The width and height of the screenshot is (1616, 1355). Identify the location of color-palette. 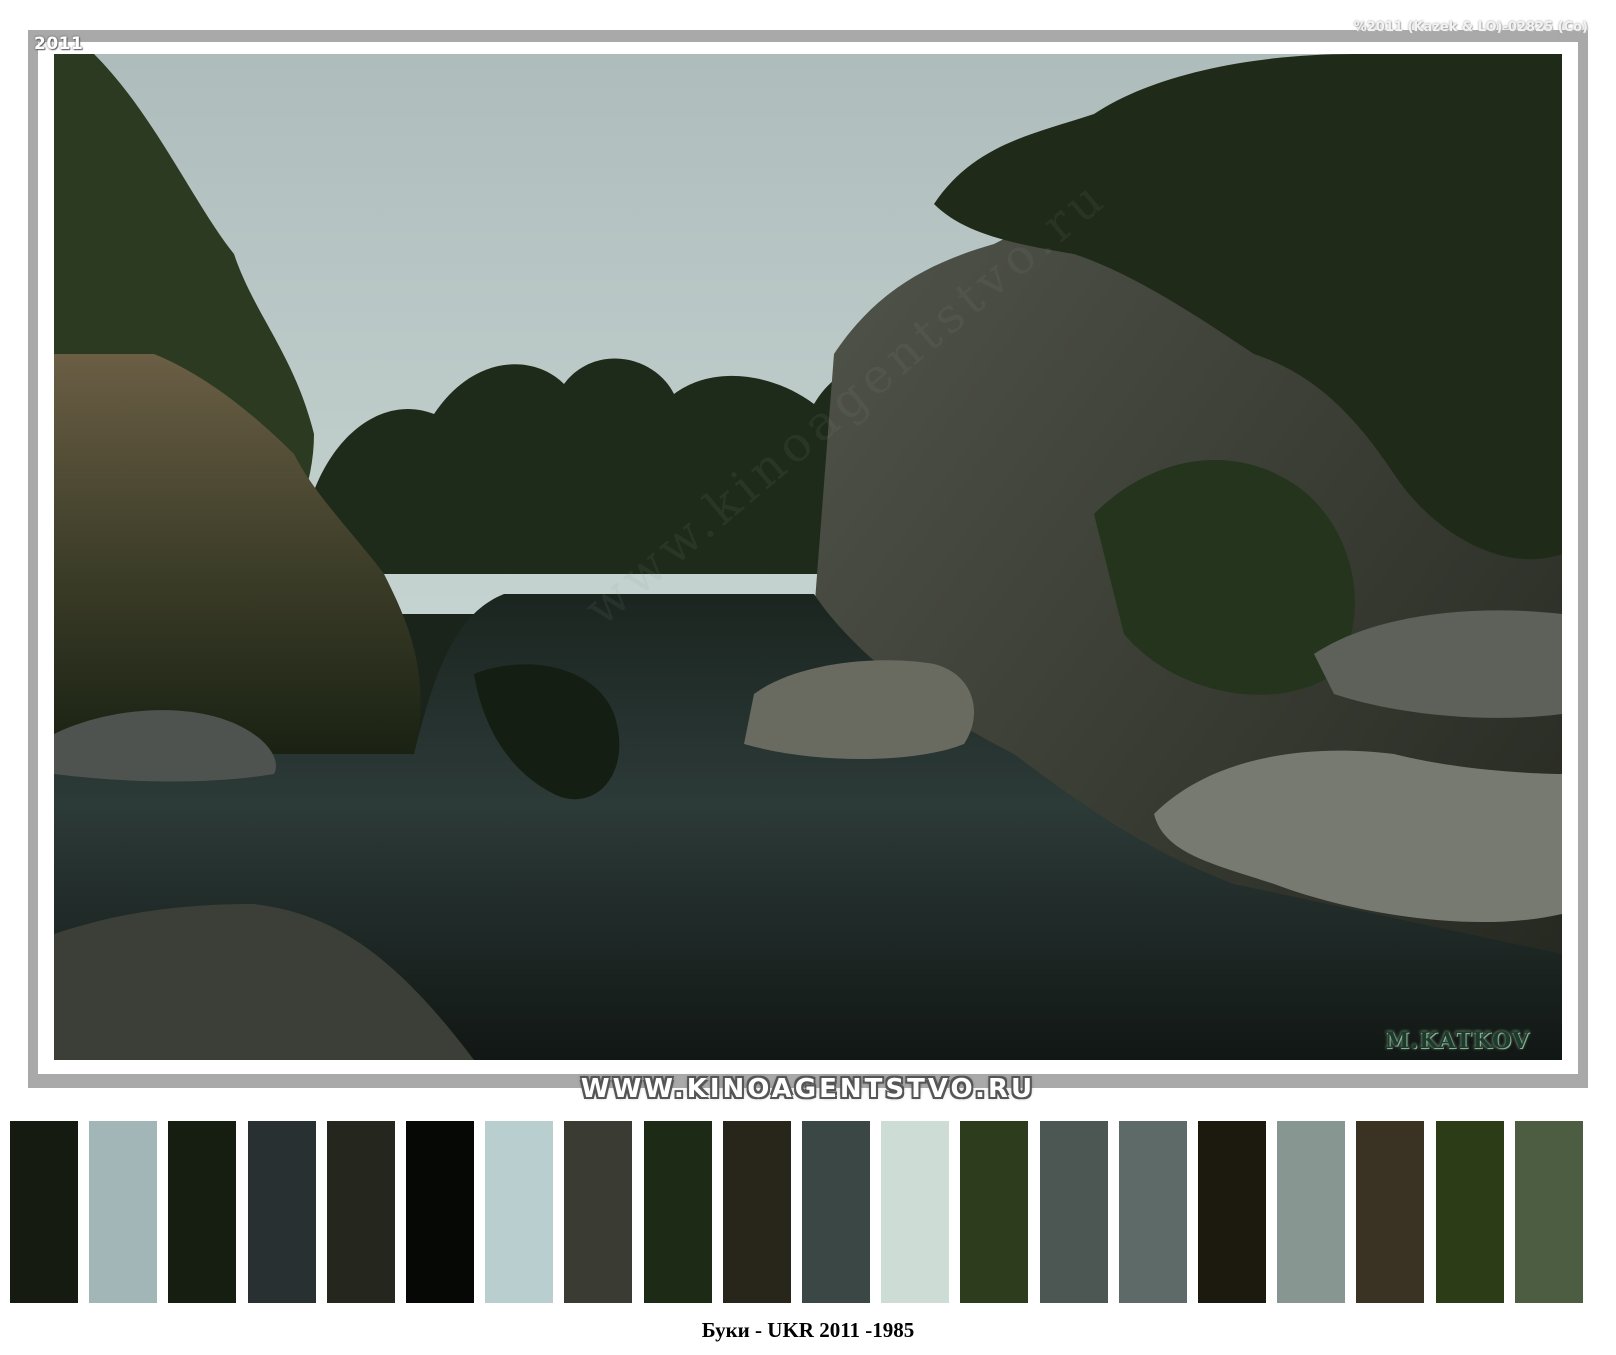
(813, 1212).